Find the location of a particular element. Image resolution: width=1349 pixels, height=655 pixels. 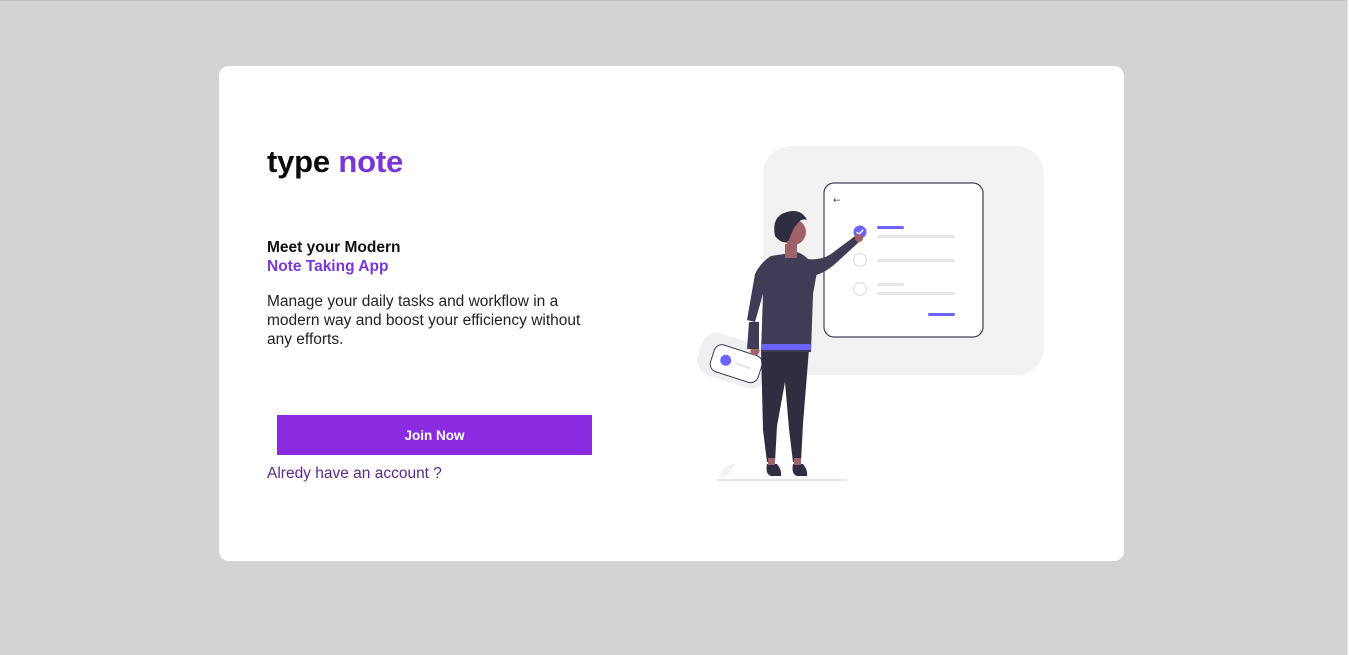

existing-account-link: Alredy have an account ? is located at coordinates (354, 474).